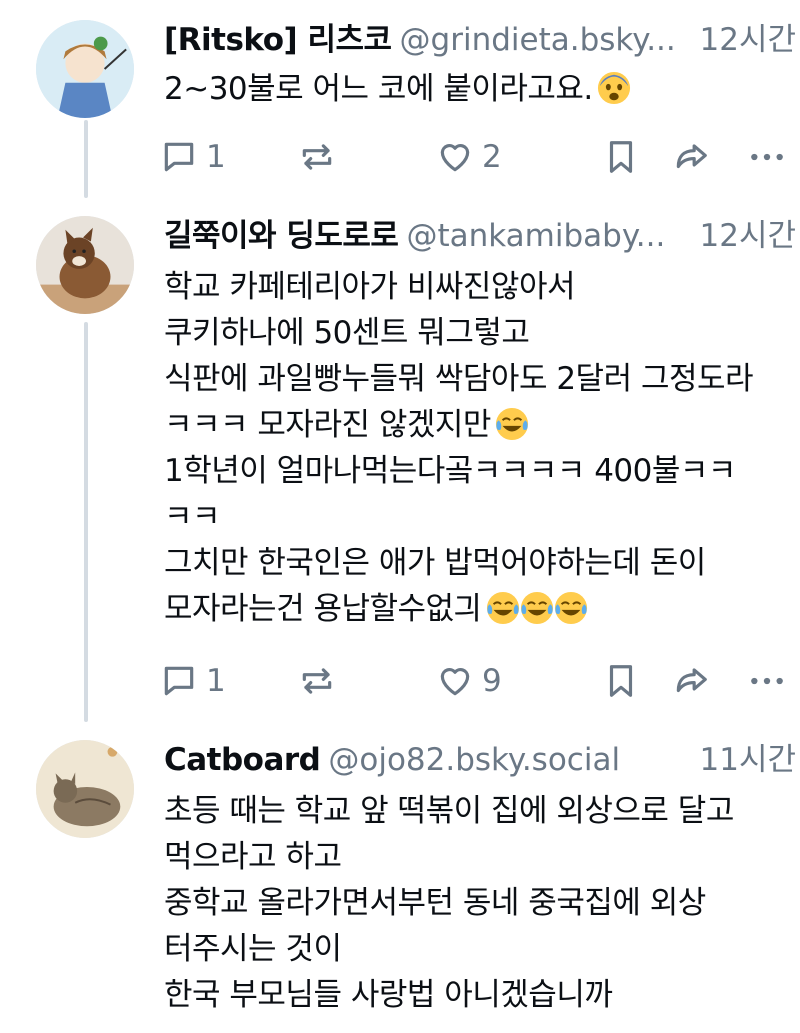 This screenshot has height=1033, width=800. I want to click on post-text-line: 모자라는건 용납할수없긔, so click(479, 609).